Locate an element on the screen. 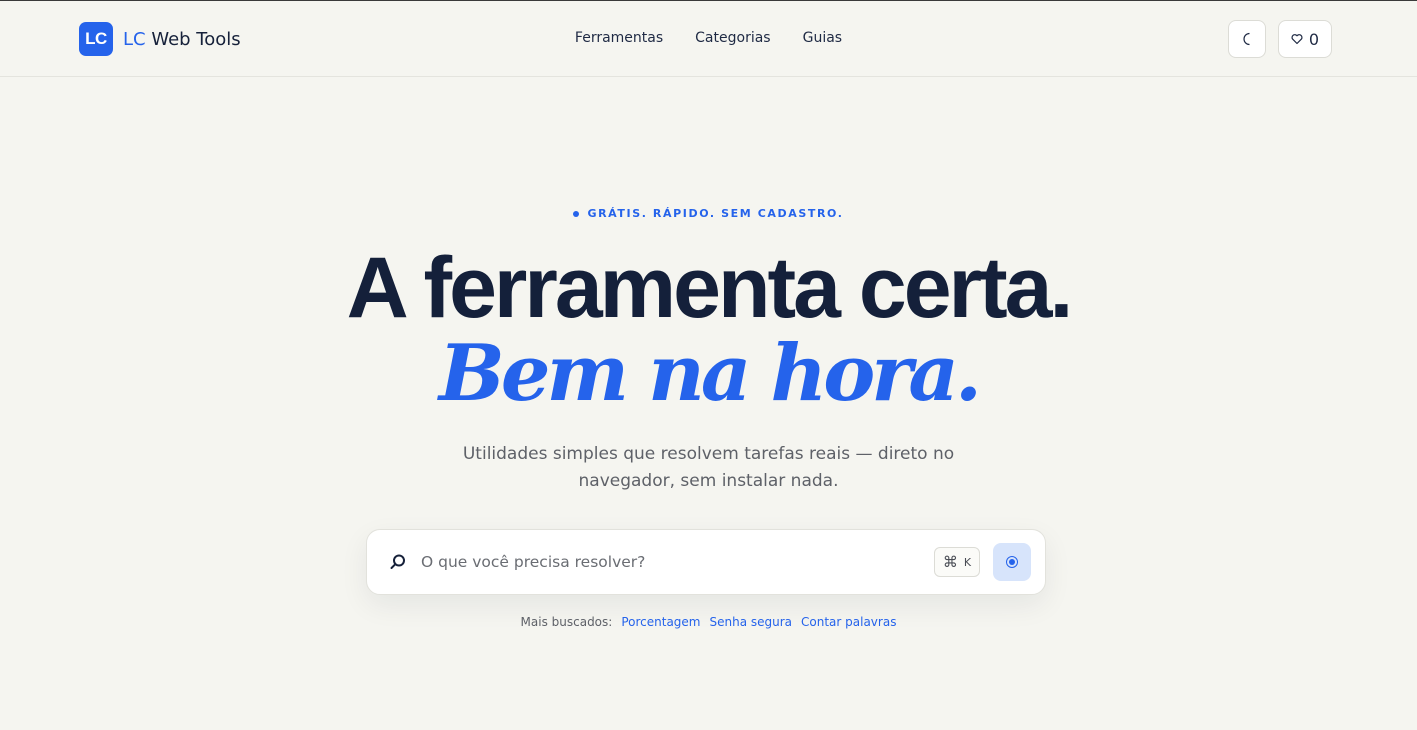 The image size is (1417, 730). popular-link-porcentagem: Porcentagem is located at coordinates (660, 622).